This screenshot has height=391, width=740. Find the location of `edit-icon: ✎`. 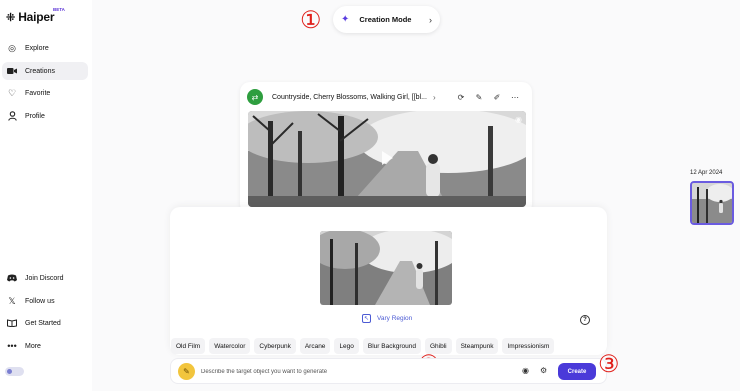

edit-icon: ✎ is located at coordinates (479, 97).